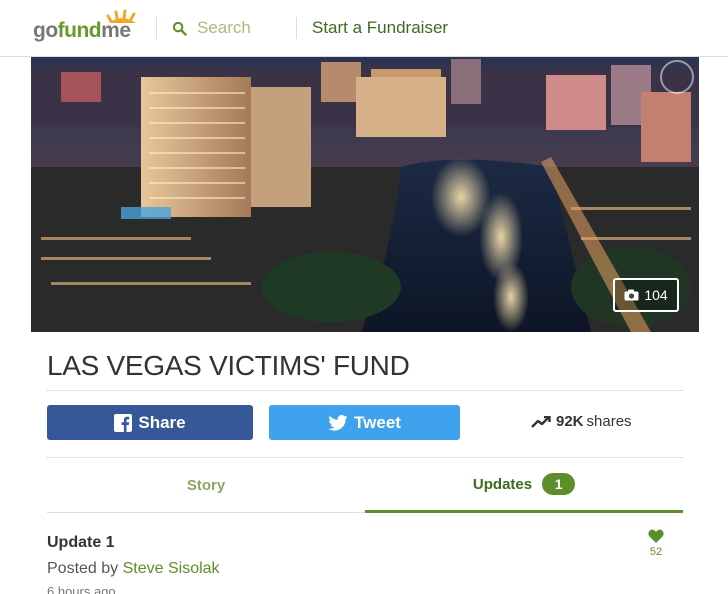 Image resolution: width=728 pixels, height=594 pixels. Describe the element at coordinates (502, 484) in the screenshot. I see `tab-updates-label: Updates` at that location.